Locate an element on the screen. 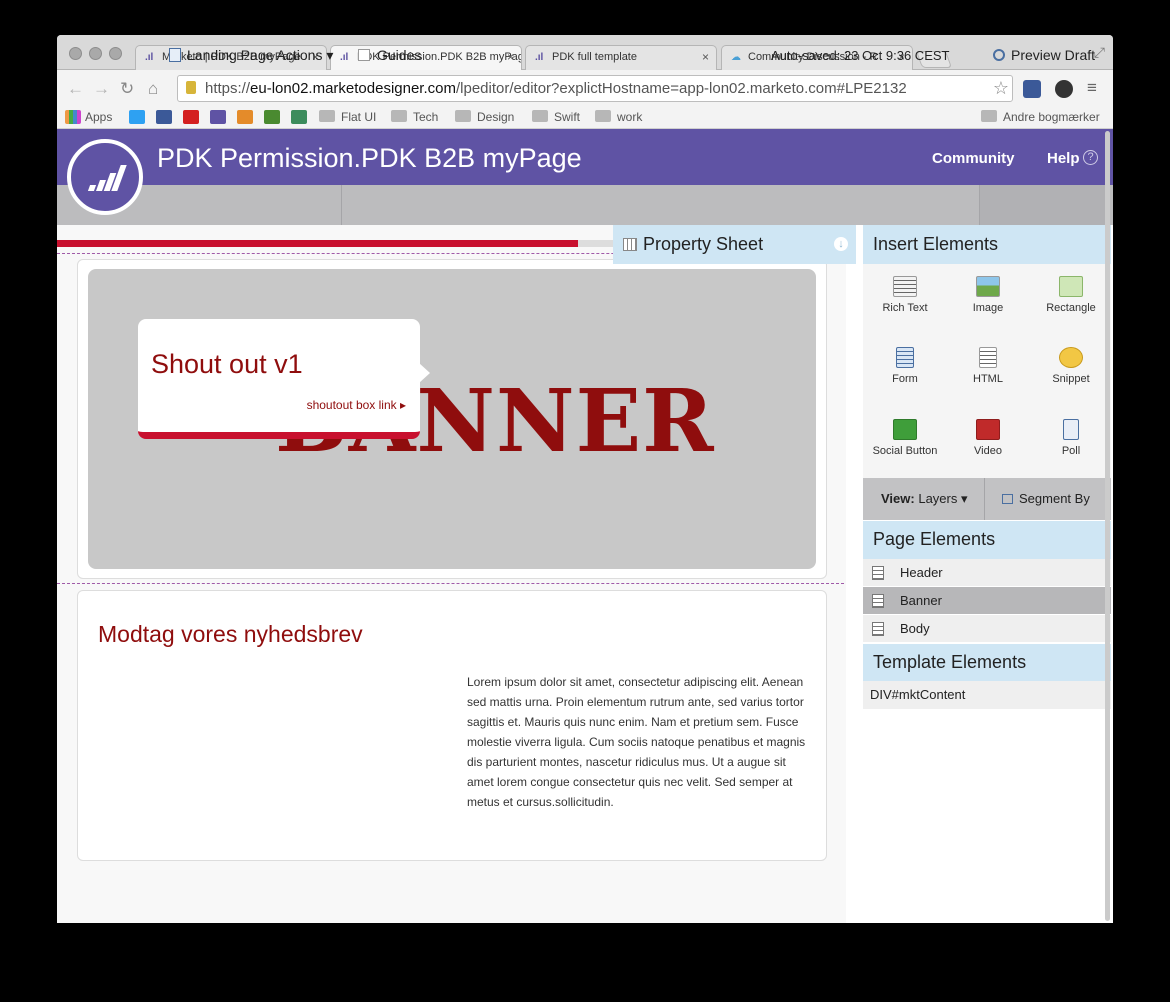 Image resolution: width=1170 pixels, height=1002 pixels. magnifier-icon is located at coordinates (999, 55).